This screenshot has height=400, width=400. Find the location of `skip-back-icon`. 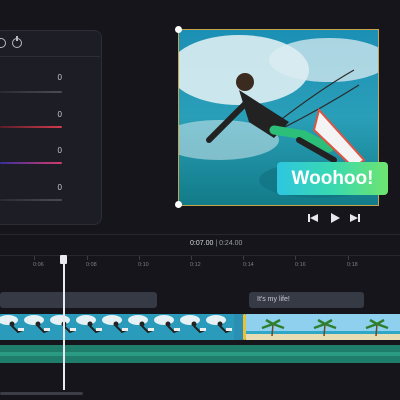

skip-back-icon is located at coordinates (313, 218).